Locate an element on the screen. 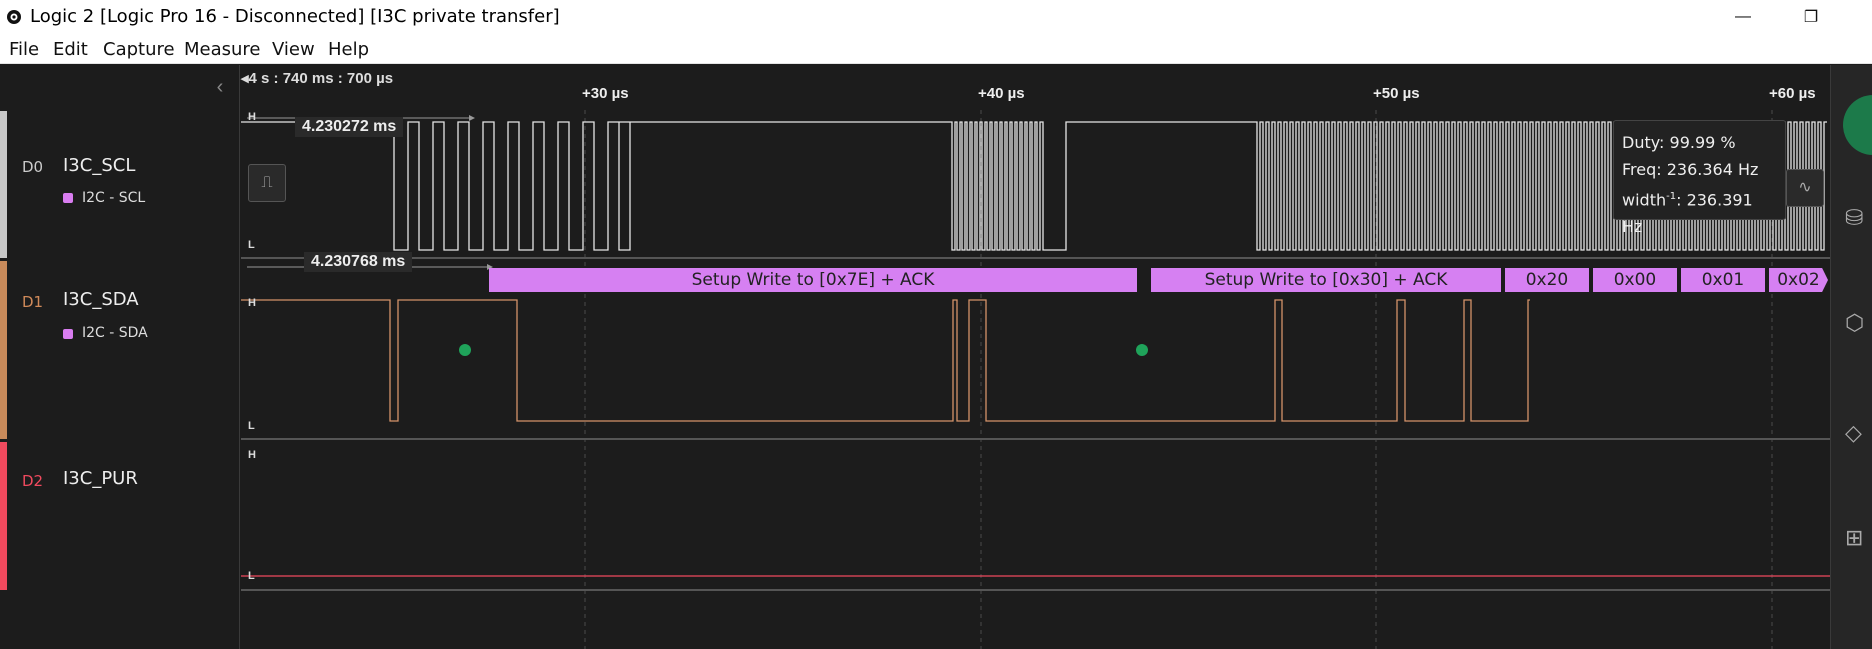  channel-row-d1: D1 I3C_SDA I2C - SDA is located at coordinates (120, 350).